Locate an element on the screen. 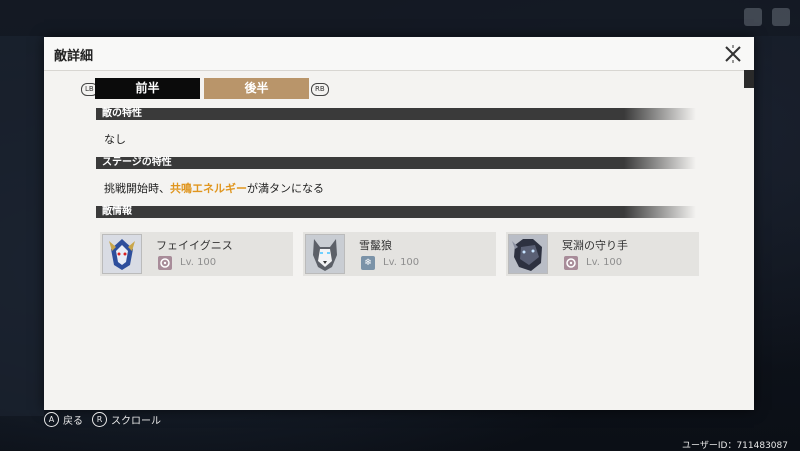  abyss-guardian-portrait-icon is located at coordinates (527, 255).